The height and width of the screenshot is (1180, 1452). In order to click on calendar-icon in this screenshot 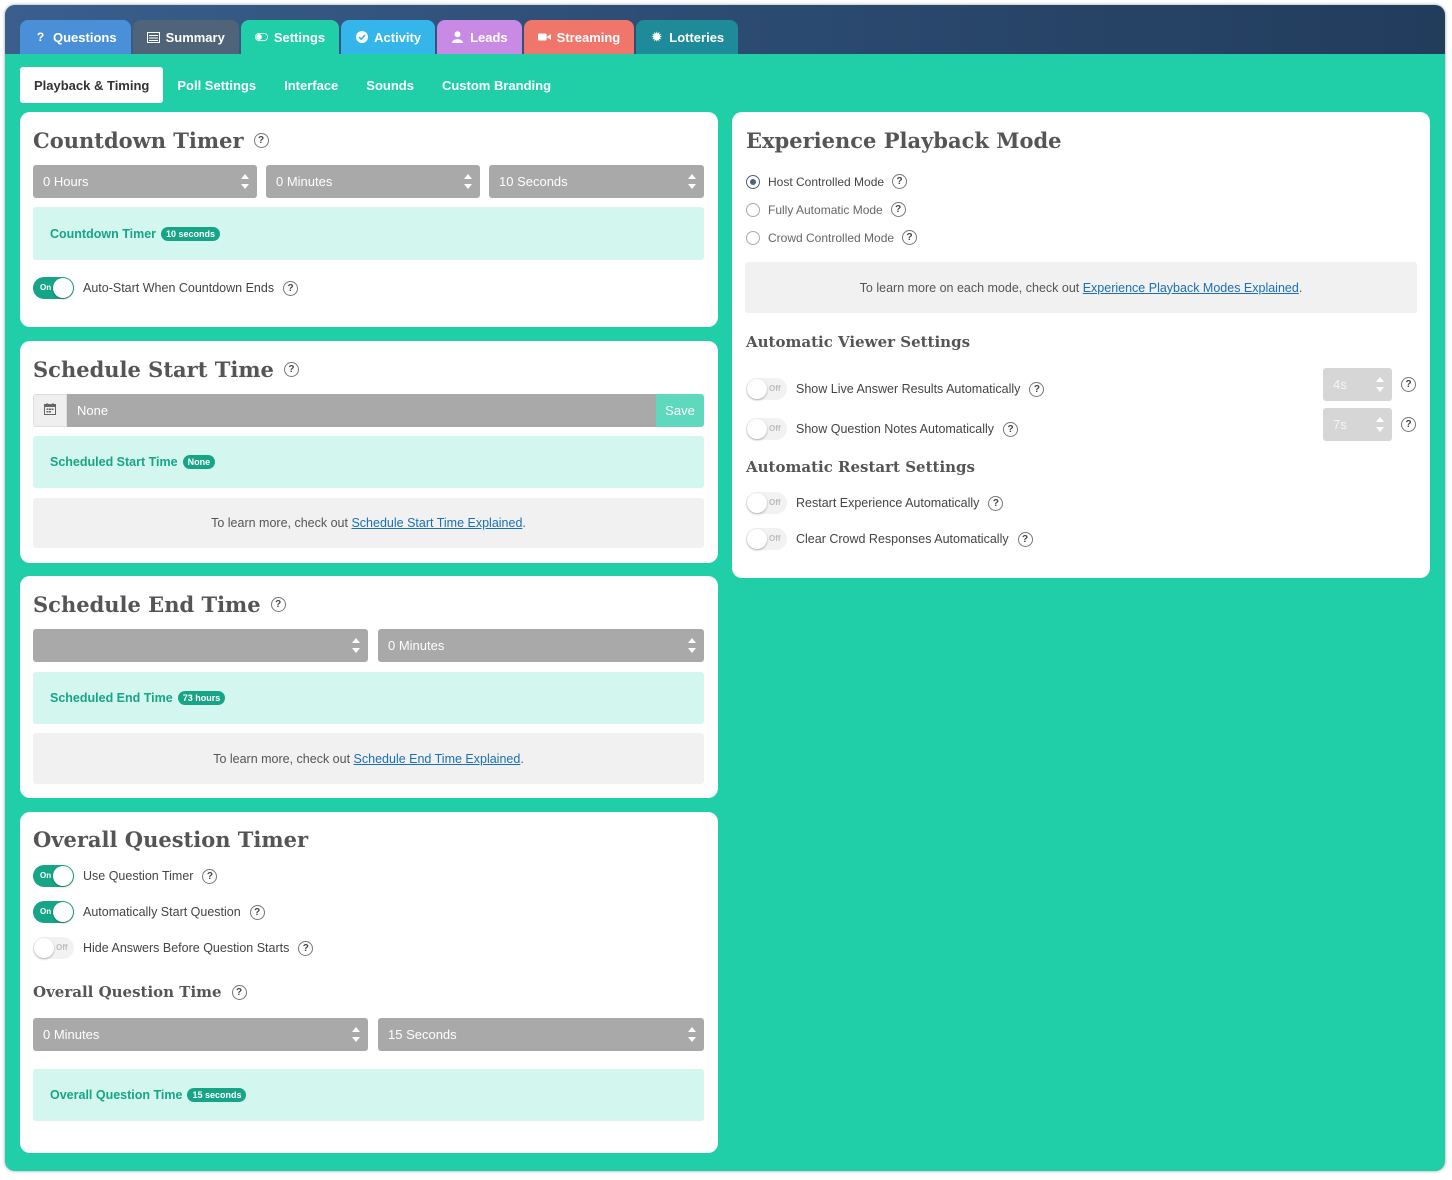, I will do `click(50, 411)`.